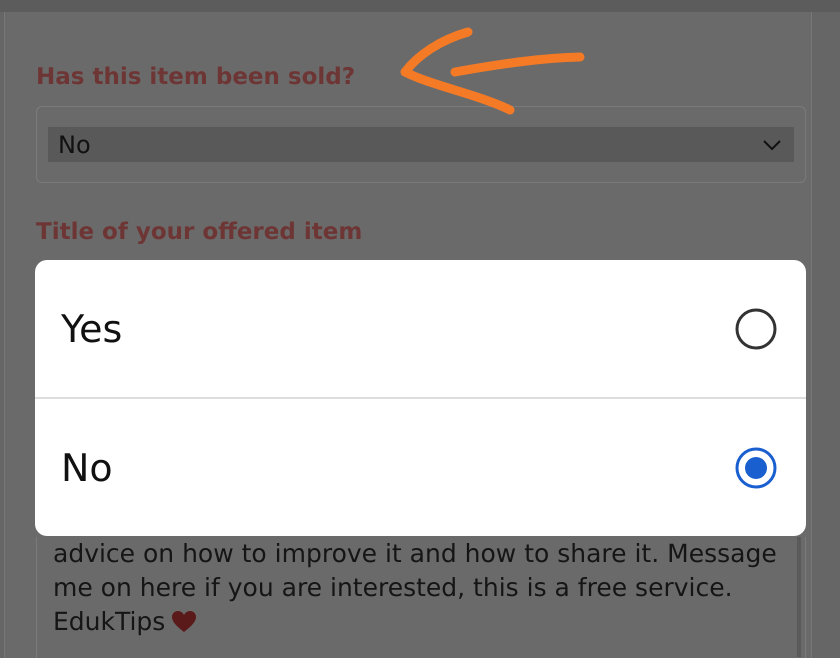  Describe the element at coordinates (109, 622) in the screenshot. I see `description-text: EdukTips` at that location.